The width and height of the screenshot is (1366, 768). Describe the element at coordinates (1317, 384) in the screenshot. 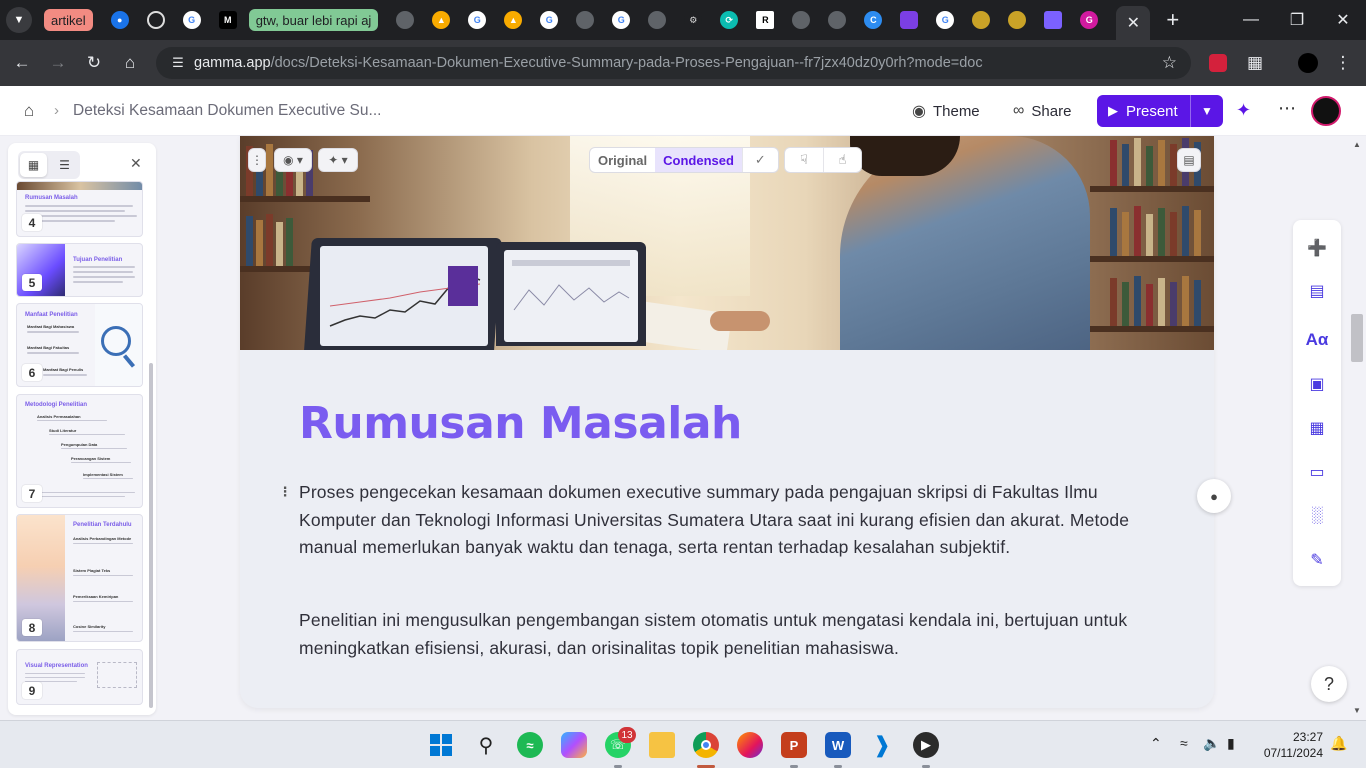

I see `image-icon: ▣` at that location.